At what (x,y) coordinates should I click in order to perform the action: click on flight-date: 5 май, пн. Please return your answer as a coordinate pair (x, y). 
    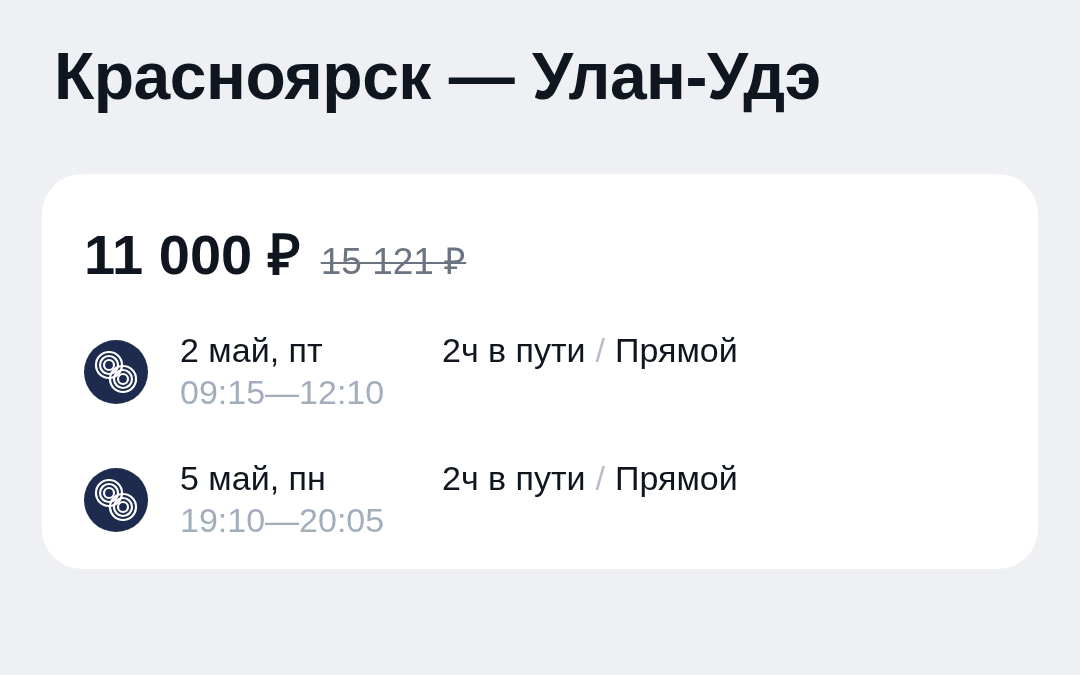
    Looking at the image, I should click on (253, 478).